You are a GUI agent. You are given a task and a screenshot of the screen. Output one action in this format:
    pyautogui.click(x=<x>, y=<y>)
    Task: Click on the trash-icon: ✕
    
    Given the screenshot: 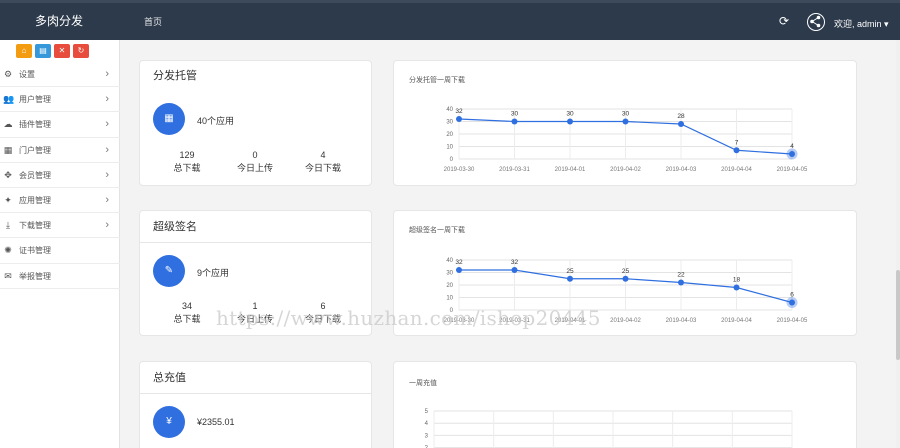 What is the action you would take?
    pyautogui.click(x=62, y=51)
    